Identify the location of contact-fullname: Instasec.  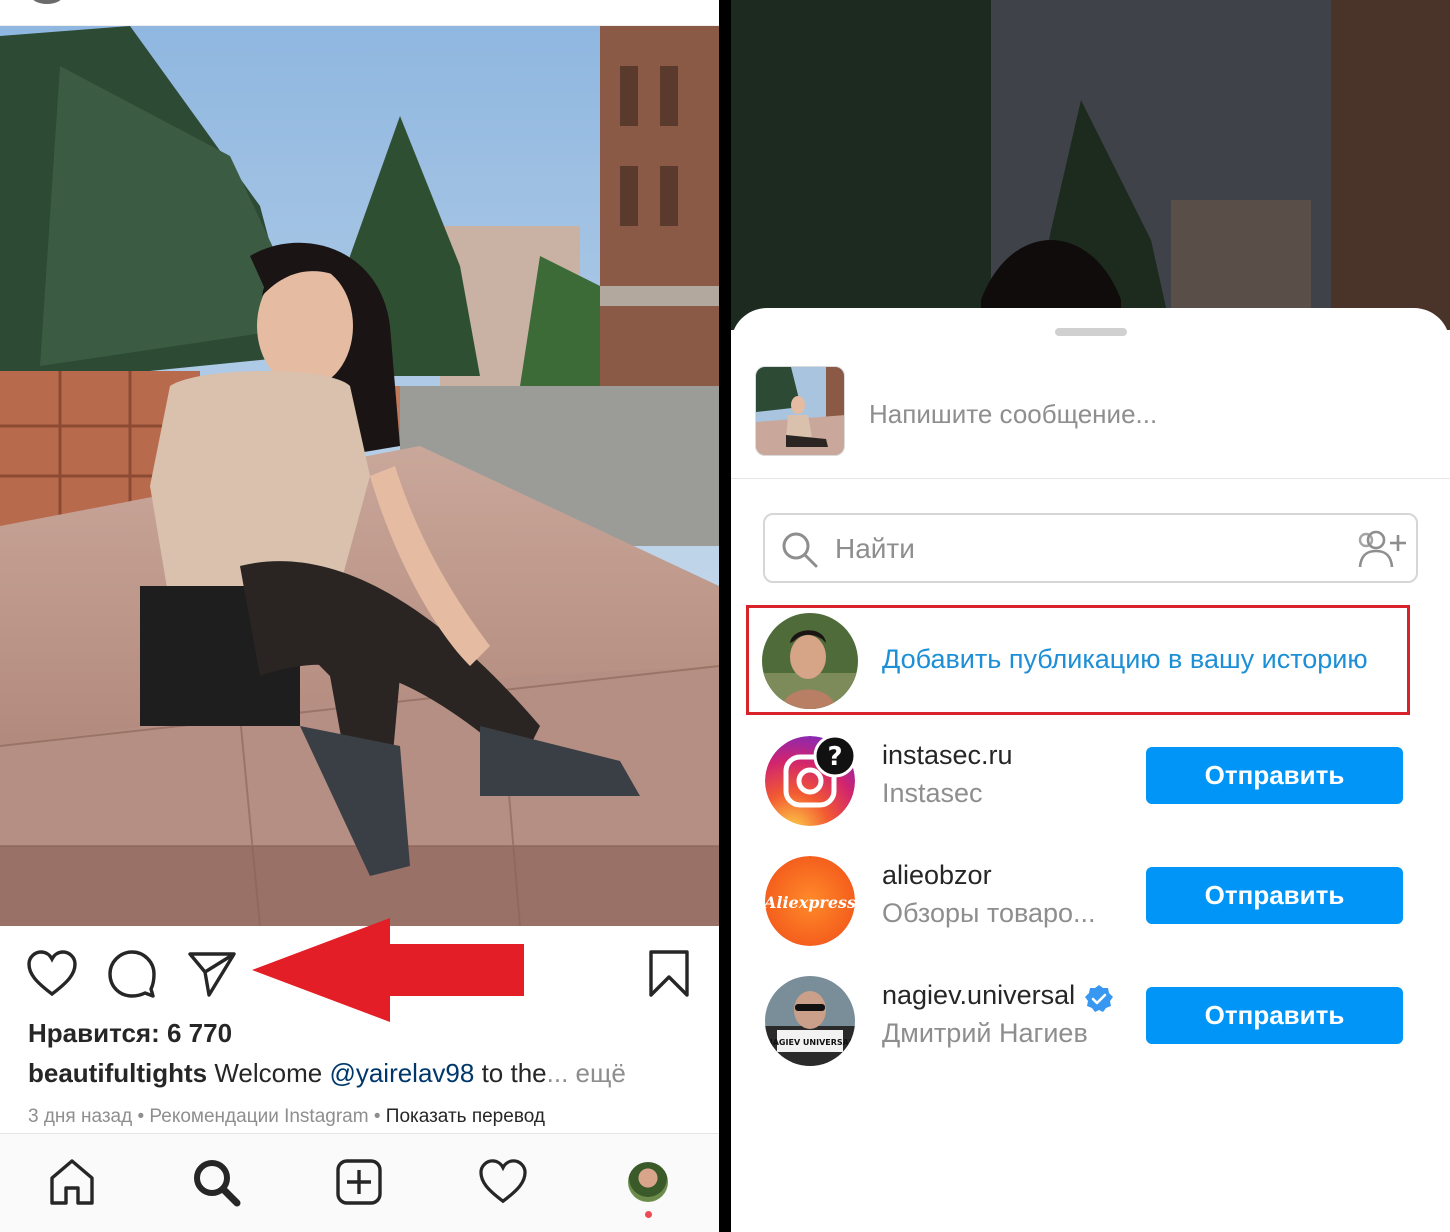
(932, 793).